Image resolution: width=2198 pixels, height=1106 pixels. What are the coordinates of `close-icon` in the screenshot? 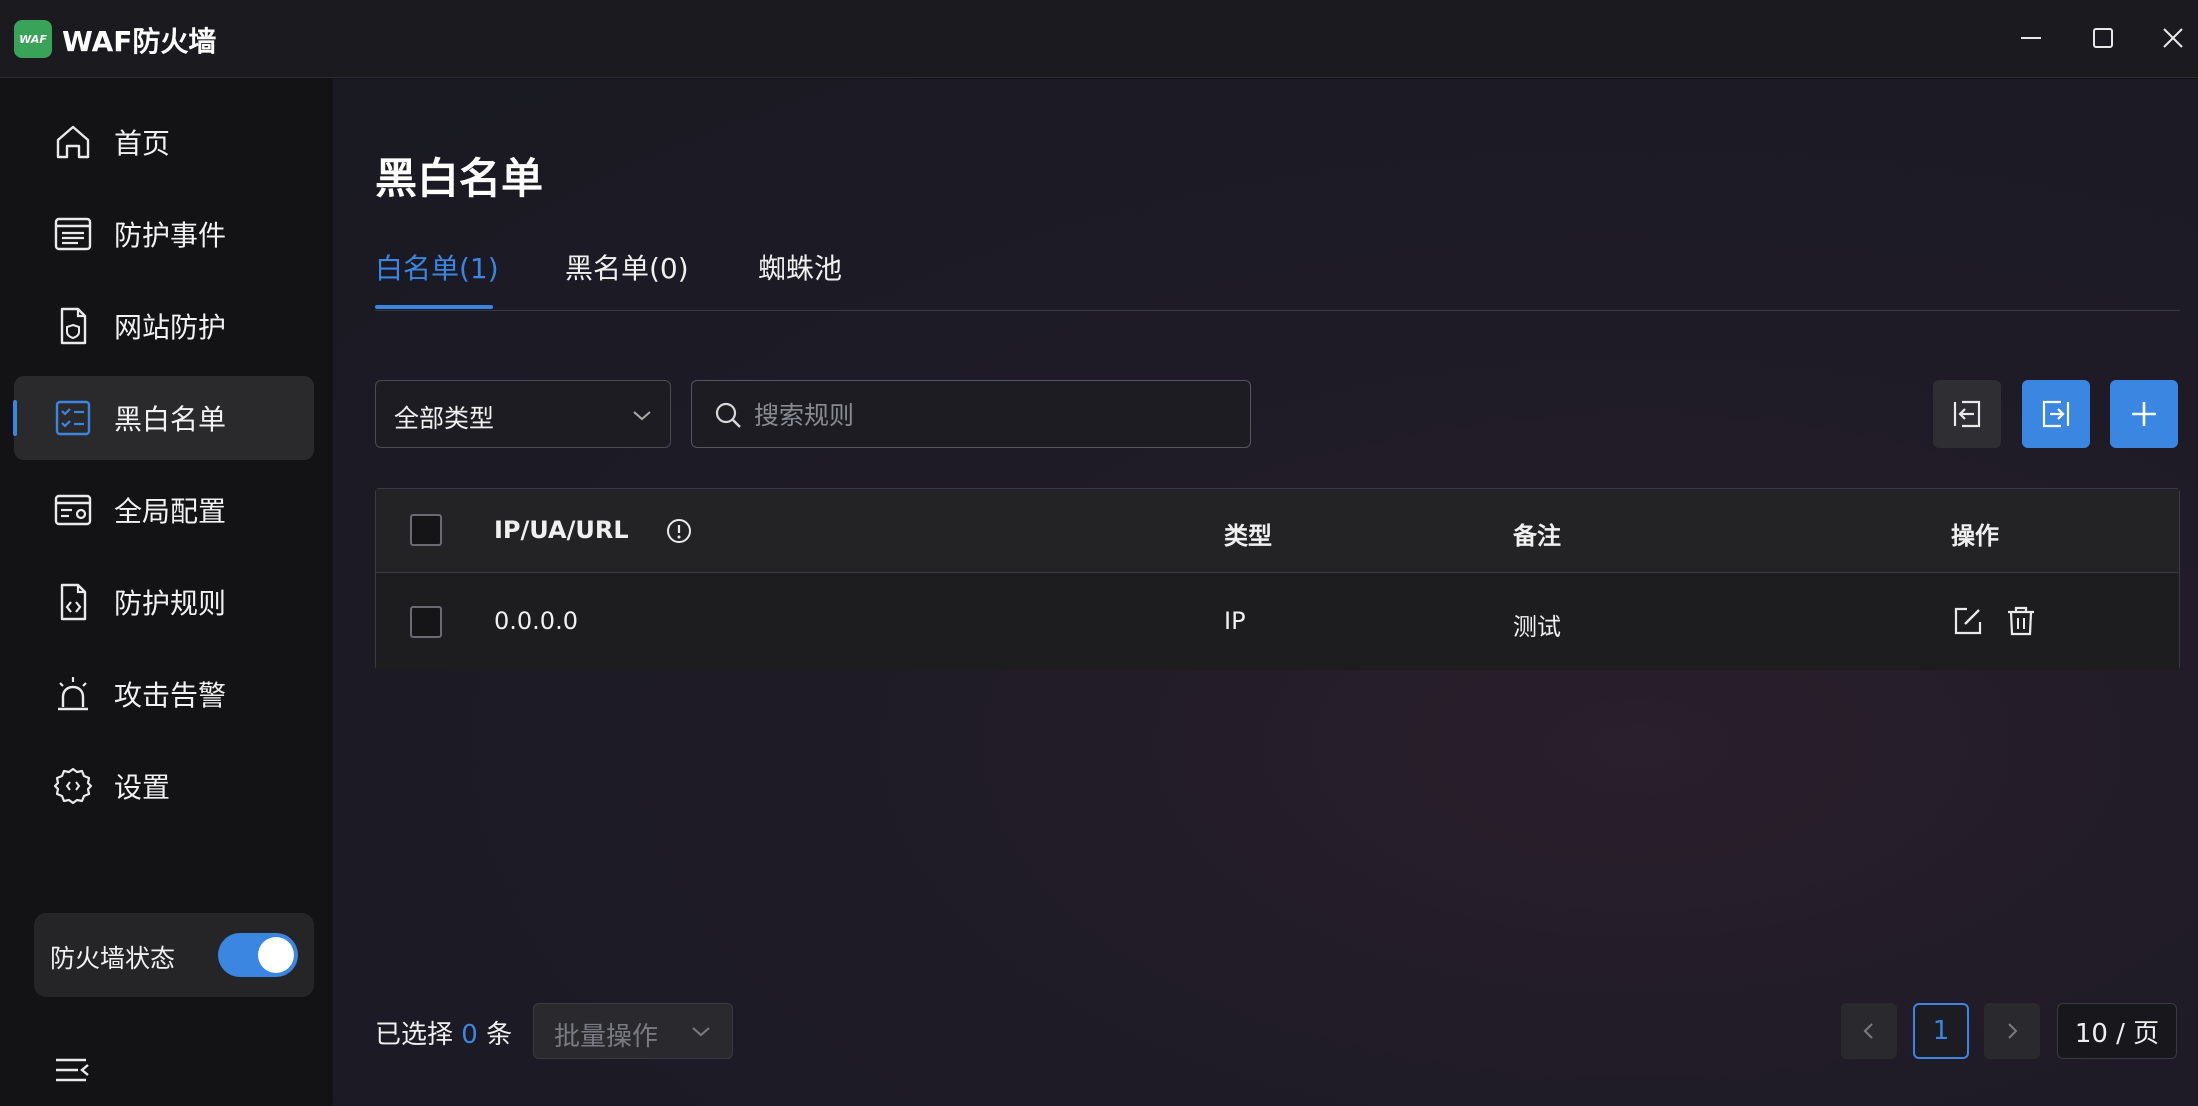 It's located at (2173, 38).